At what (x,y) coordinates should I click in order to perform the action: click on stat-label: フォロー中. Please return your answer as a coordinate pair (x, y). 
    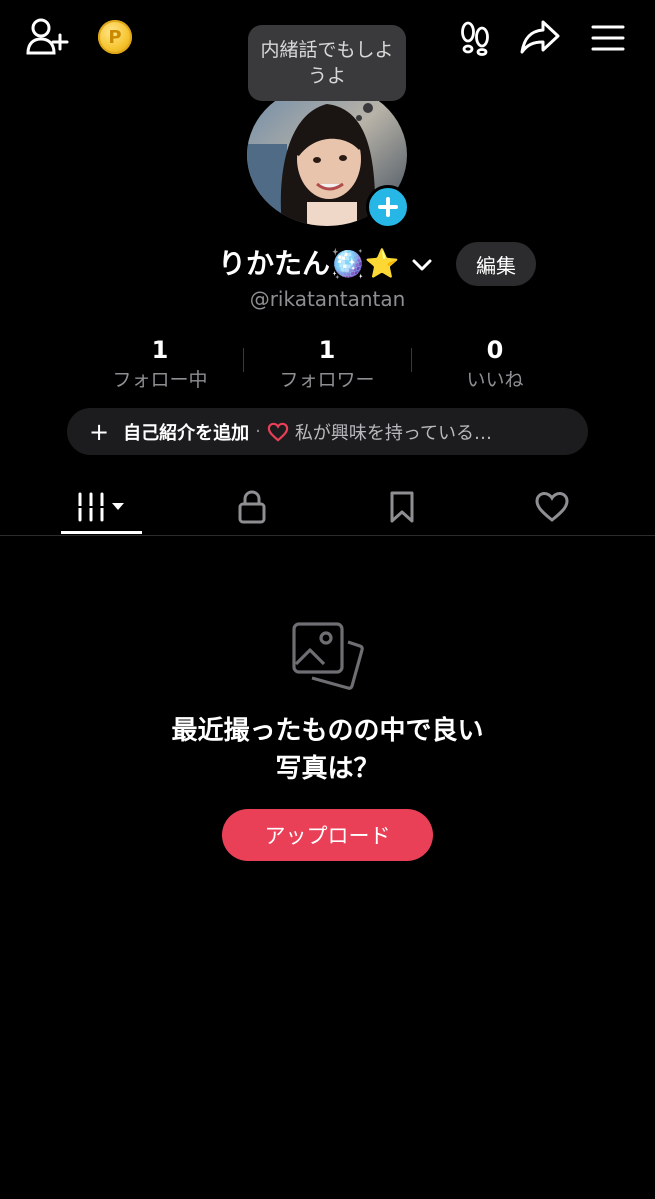
    Looking at the image, I should click on (160, 380).